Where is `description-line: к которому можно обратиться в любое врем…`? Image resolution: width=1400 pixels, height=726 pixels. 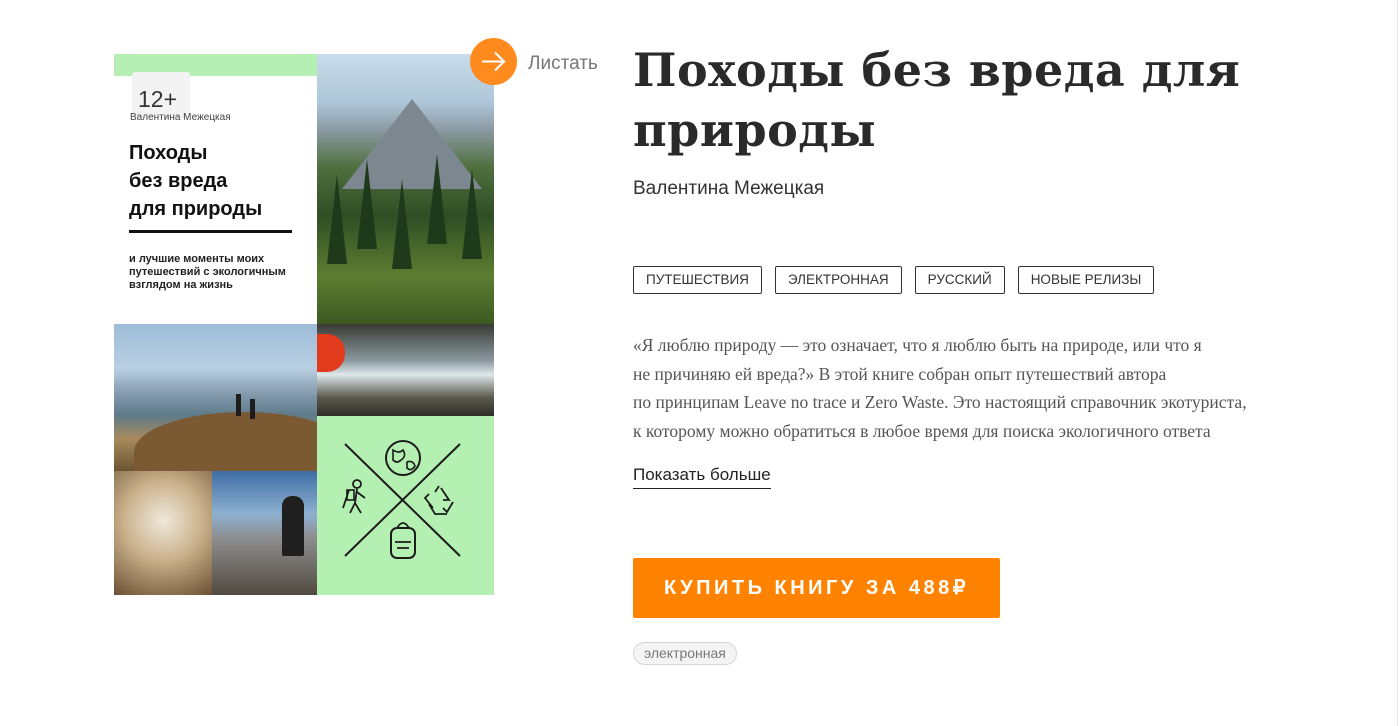
description-line: к которому можно обратиться в любое врем… is located at coordinates (922, 430).